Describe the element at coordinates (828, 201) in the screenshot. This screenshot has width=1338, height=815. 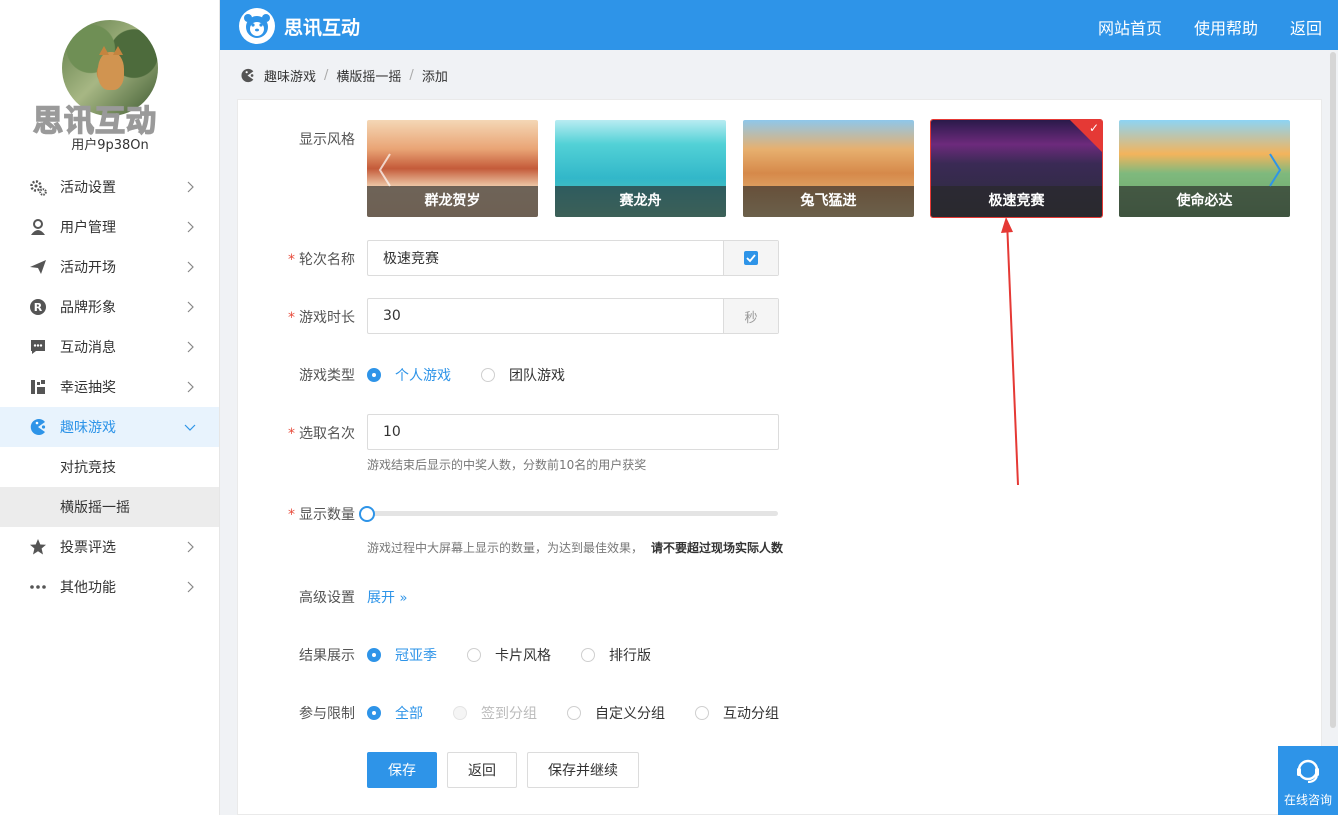
I see `style-card-caption: 兔飞猛进` at that location.